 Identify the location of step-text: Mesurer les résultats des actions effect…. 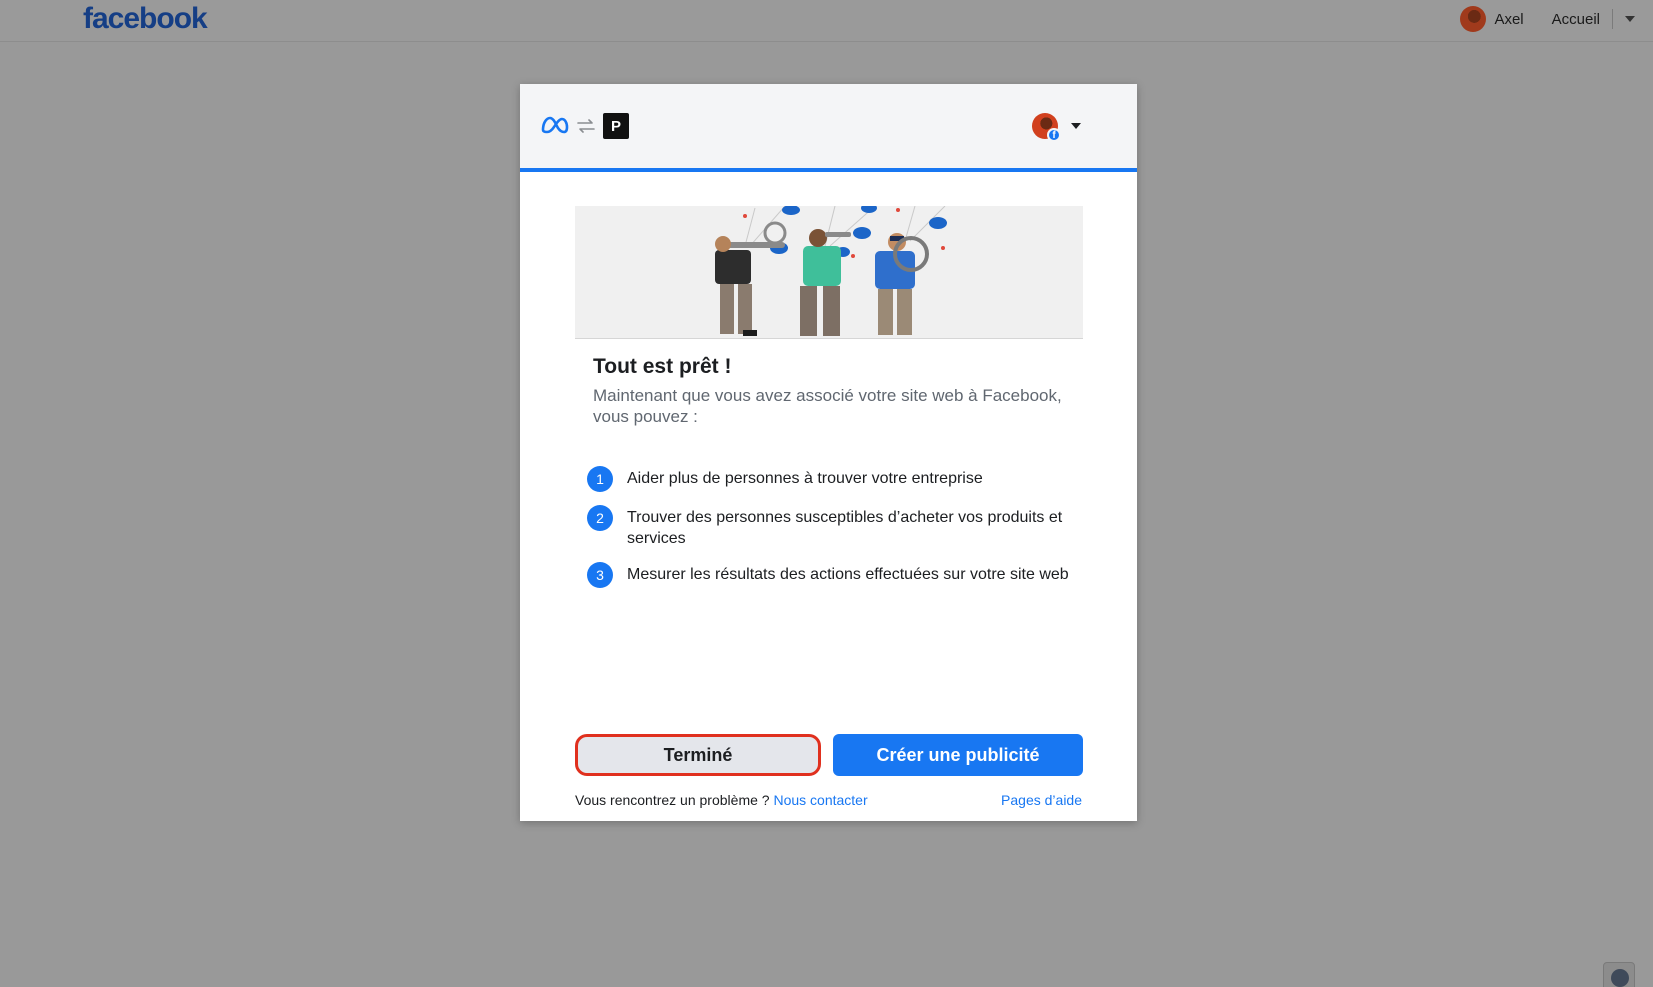
(848, 574).